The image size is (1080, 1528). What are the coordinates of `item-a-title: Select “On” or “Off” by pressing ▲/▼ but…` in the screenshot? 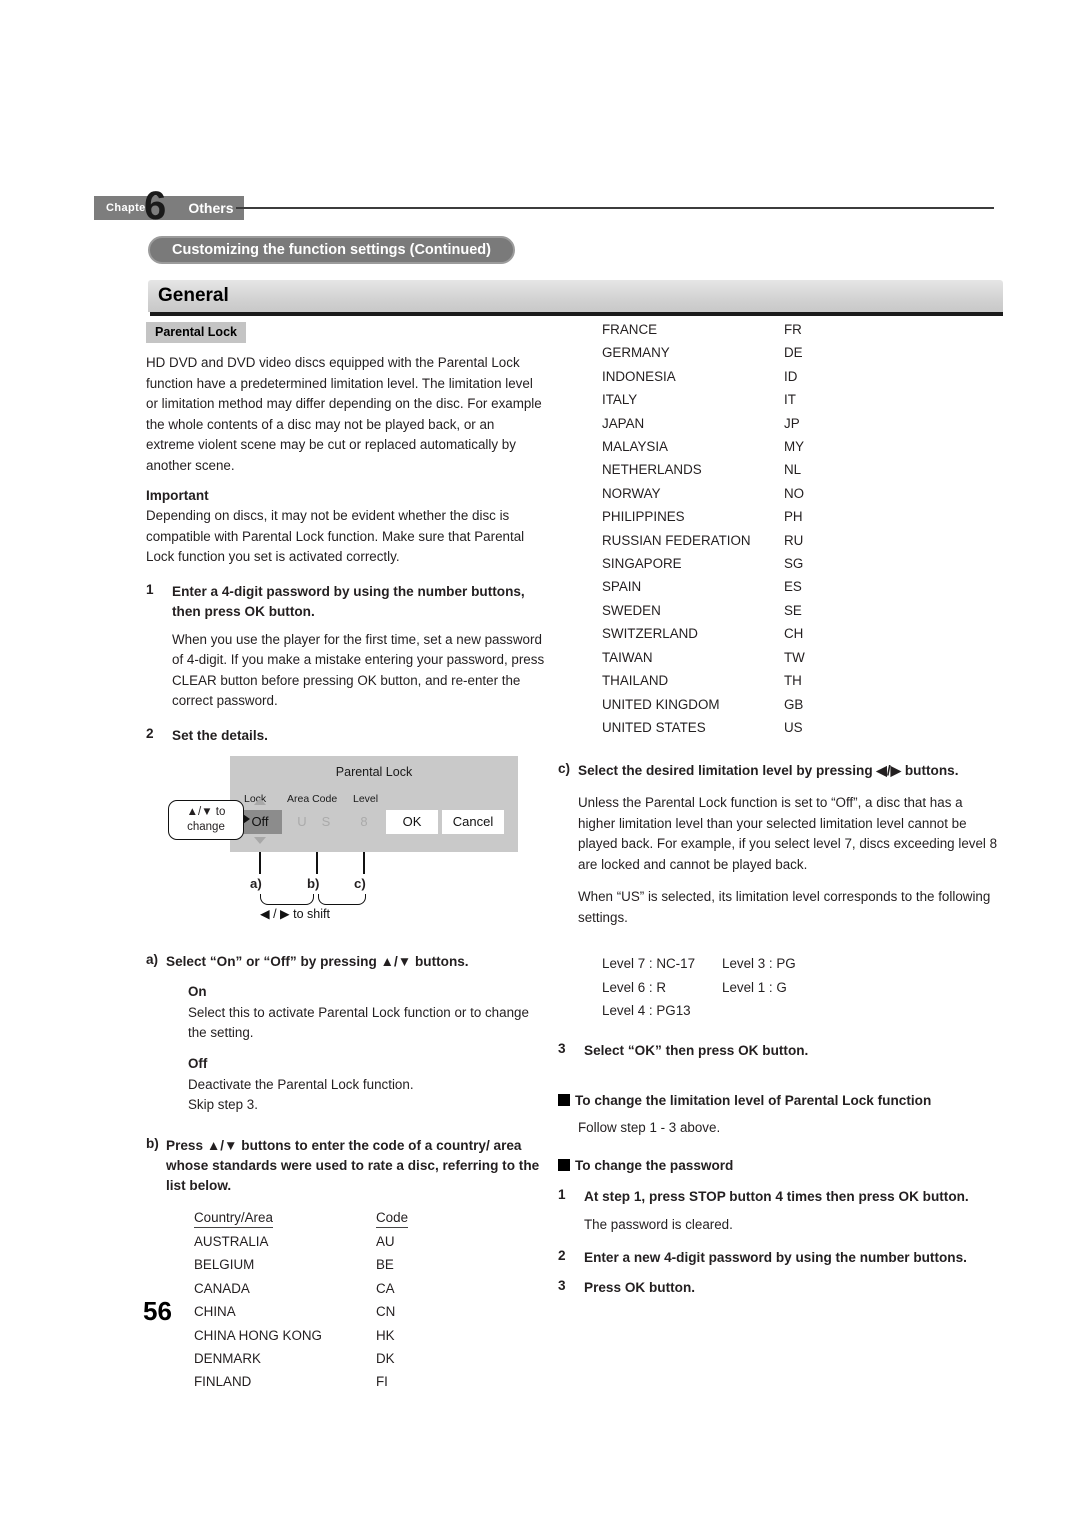 It's located at (317, 961).